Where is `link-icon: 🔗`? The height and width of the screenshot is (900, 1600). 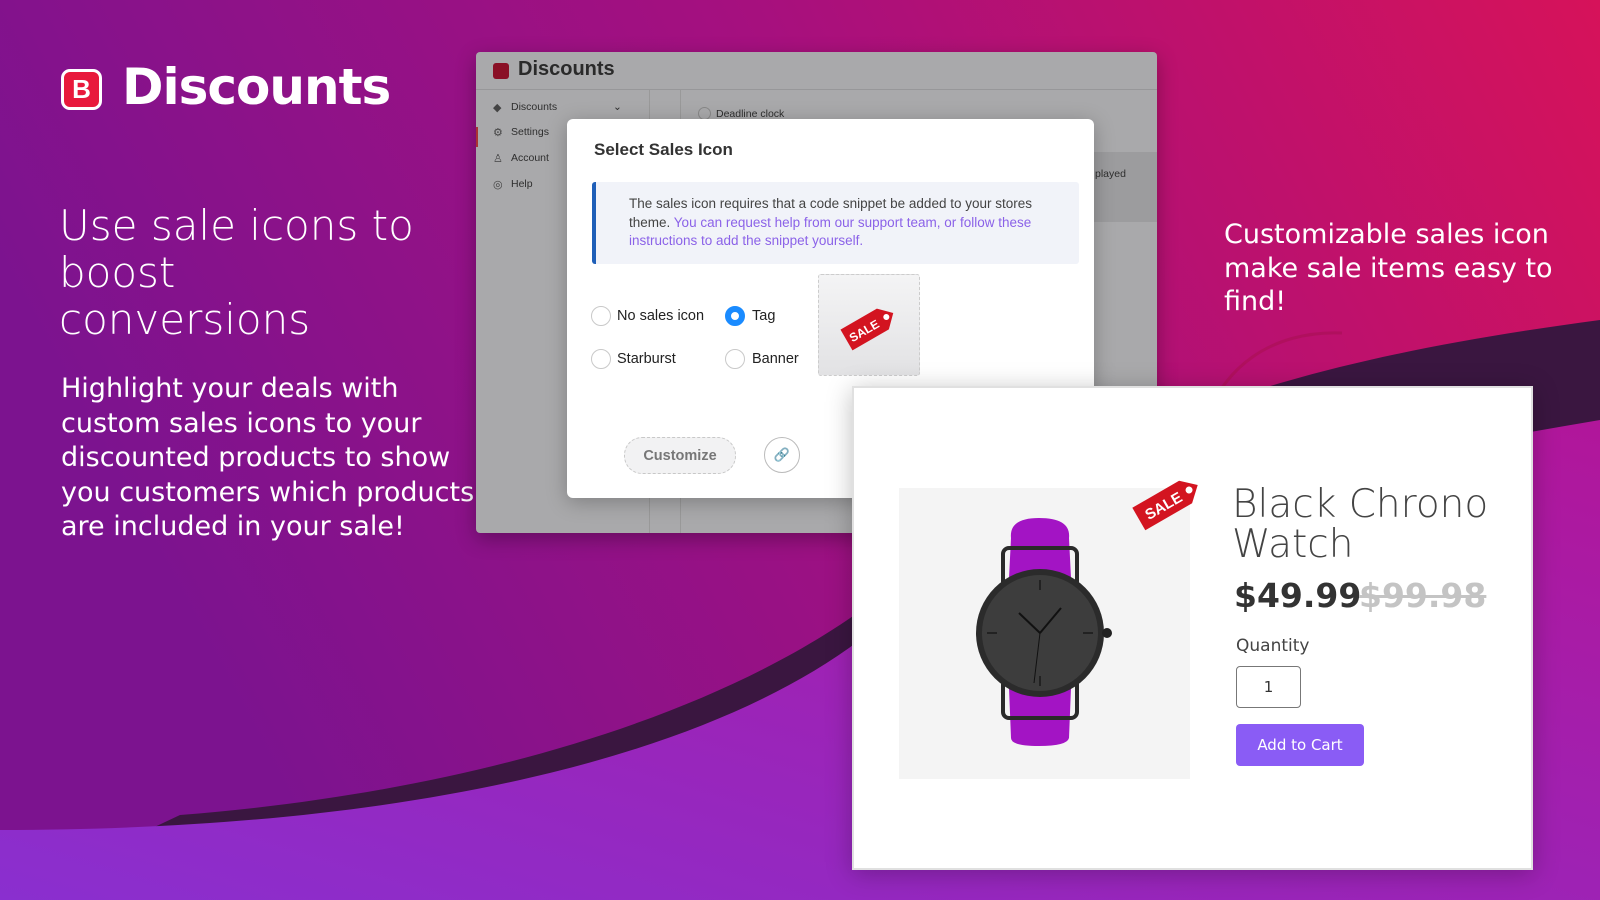
link-icon: 🔗 is located at coordinates (782, 454).